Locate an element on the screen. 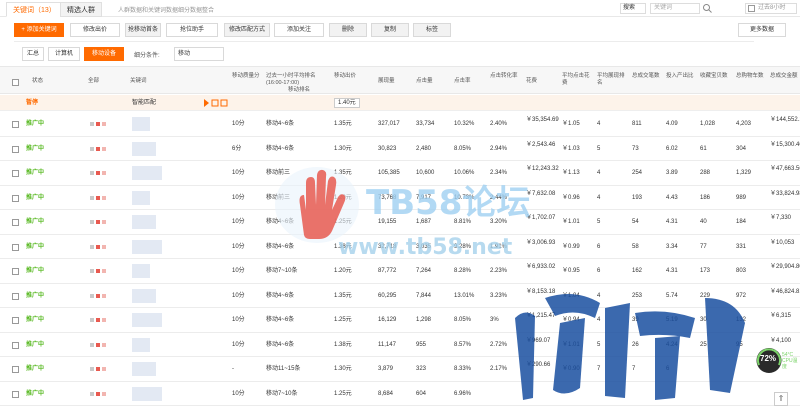 The image size is (800, 406). modify-match-button: 修改匹配方式 is located at coordinates (247, 30).